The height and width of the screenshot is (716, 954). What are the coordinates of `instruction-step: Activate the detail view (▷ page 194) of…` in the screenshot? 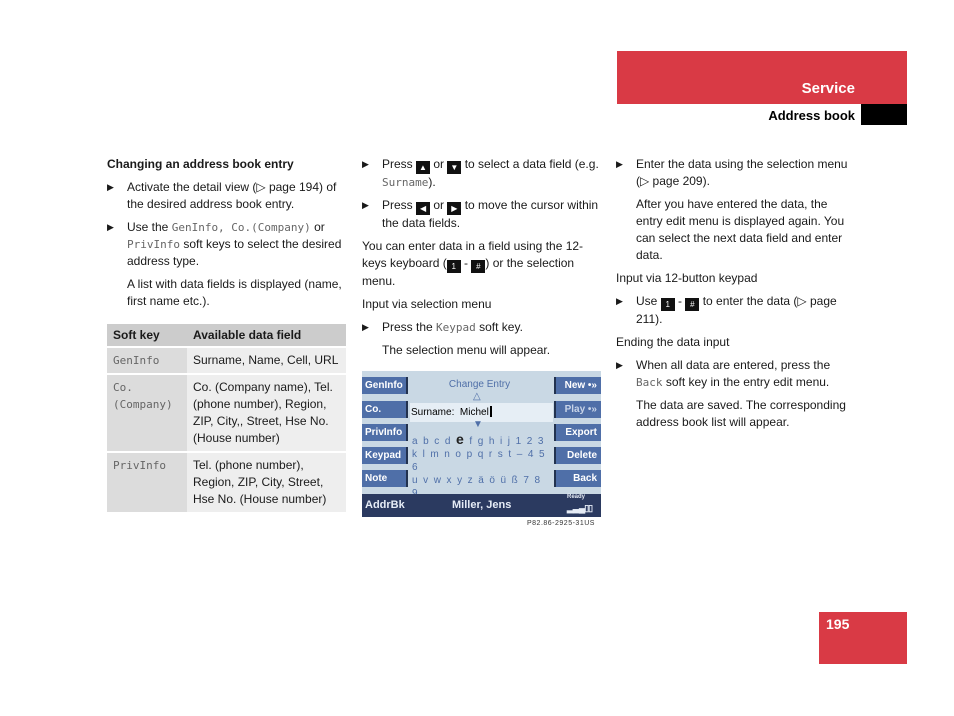 It's located at (227, 196).